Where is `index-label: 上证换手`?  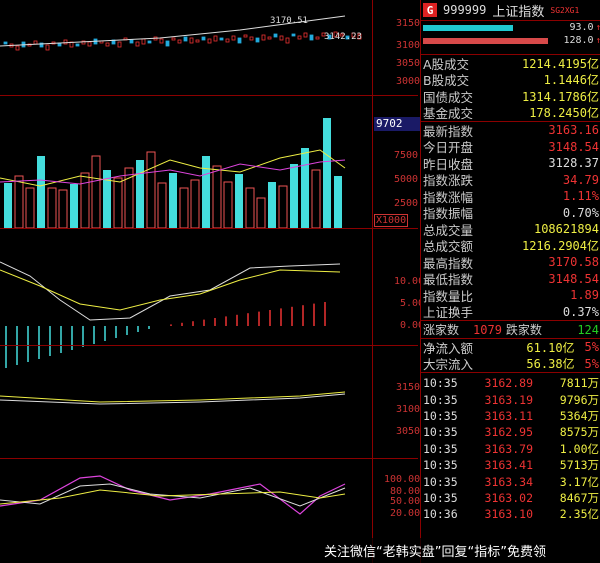 index-label: 上证换手 is located at coordinates (448, 313).